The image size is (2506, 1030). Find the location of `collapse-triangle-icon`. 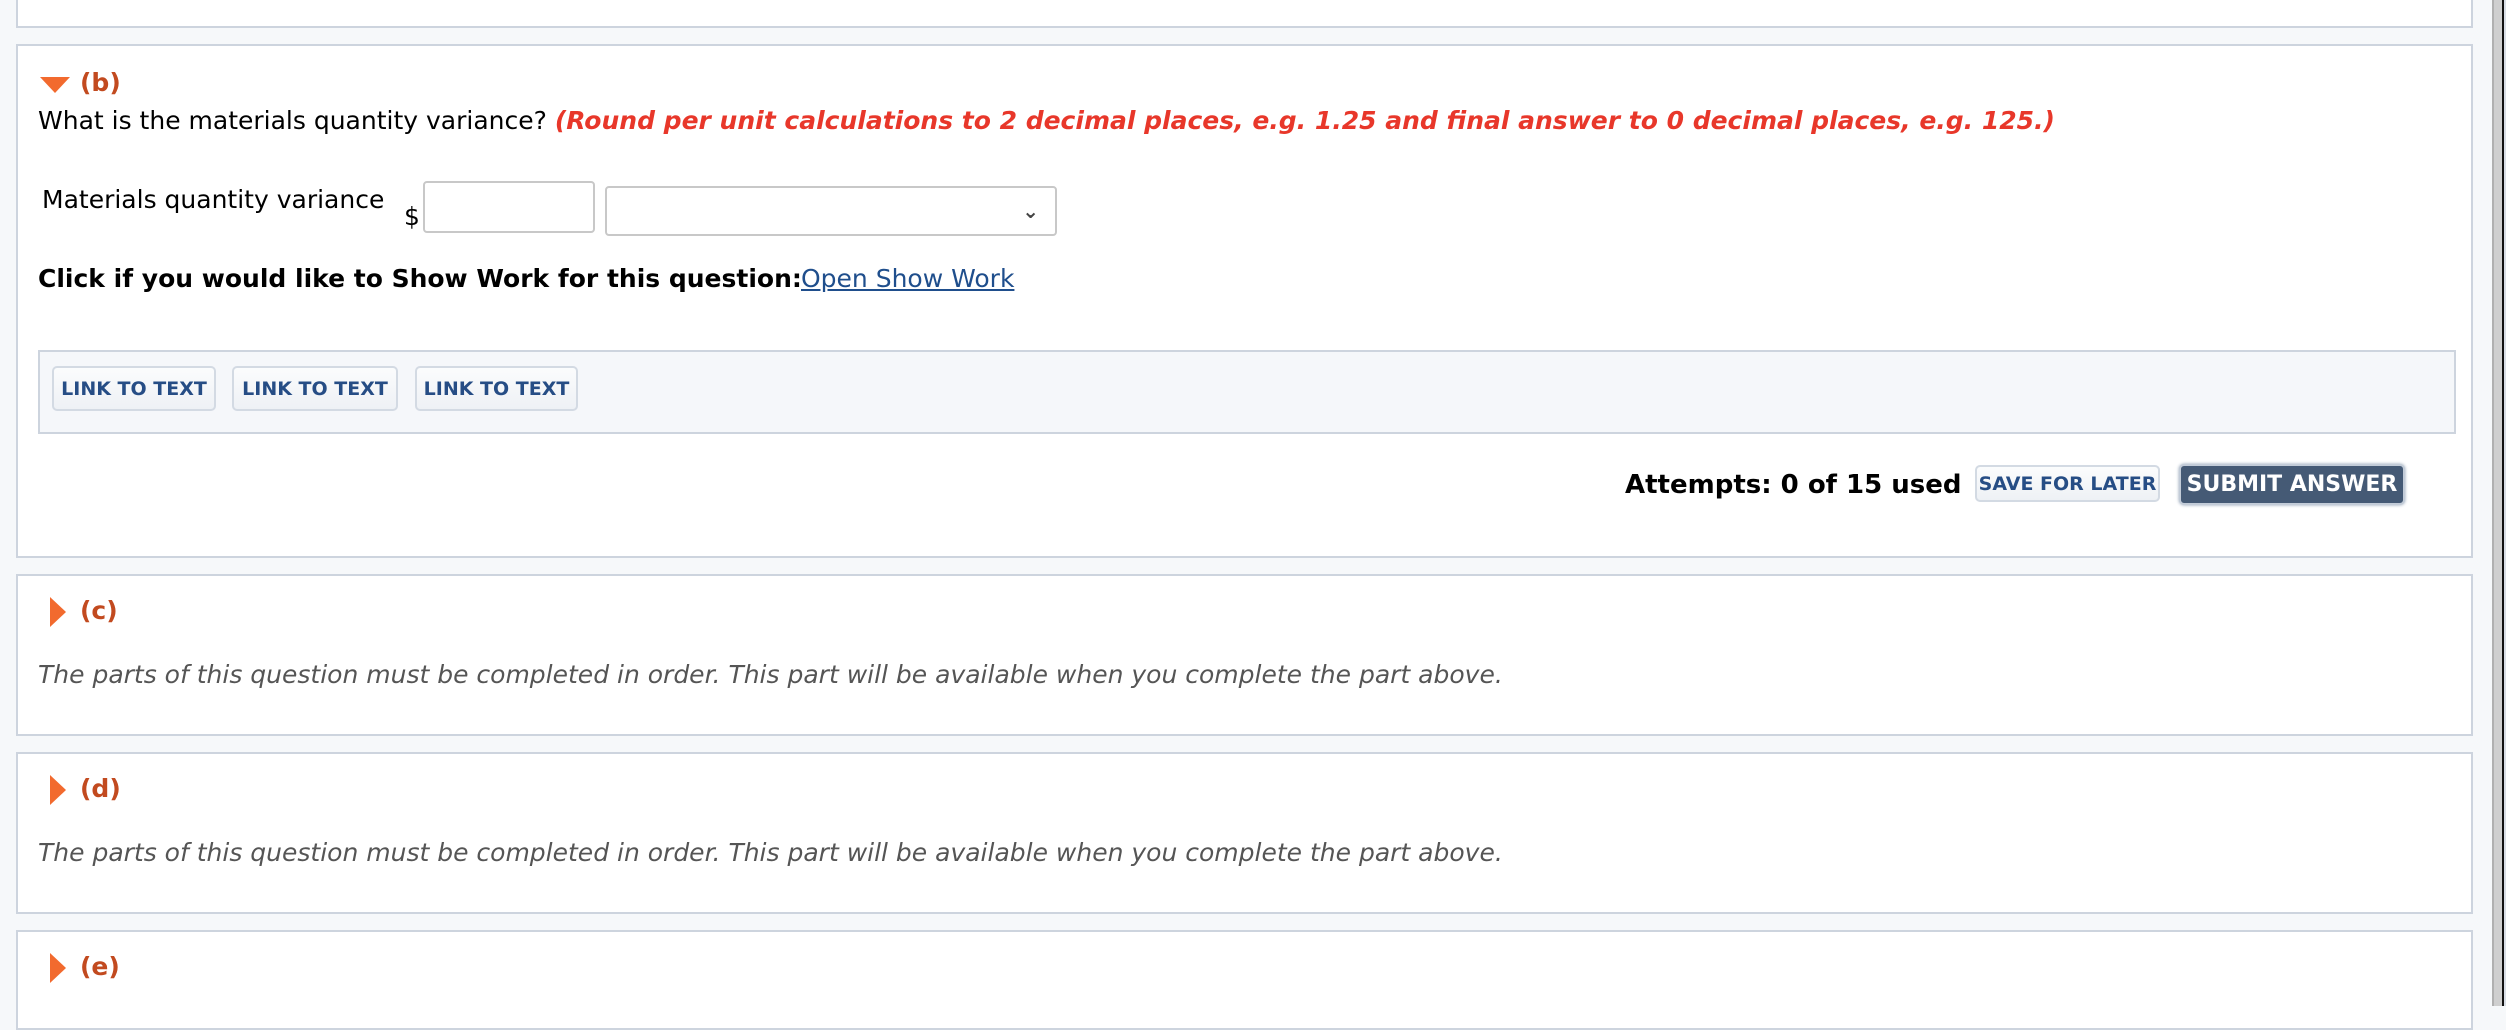

collapse-triangle-icon is located at coordinates (55, 85).